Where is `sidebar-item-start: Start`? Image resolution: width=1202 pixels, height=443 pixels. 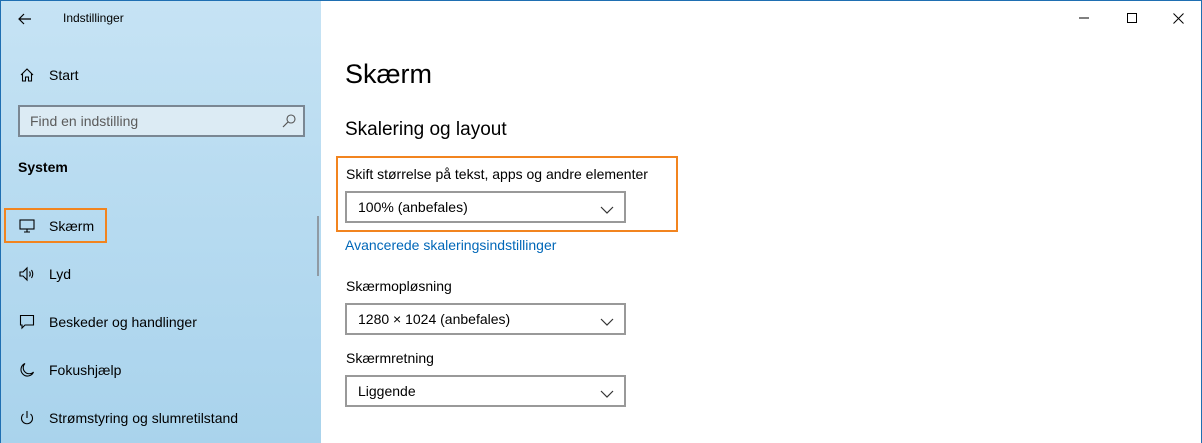
sidebar-item-start: Start is located at coordinates (161, 75).